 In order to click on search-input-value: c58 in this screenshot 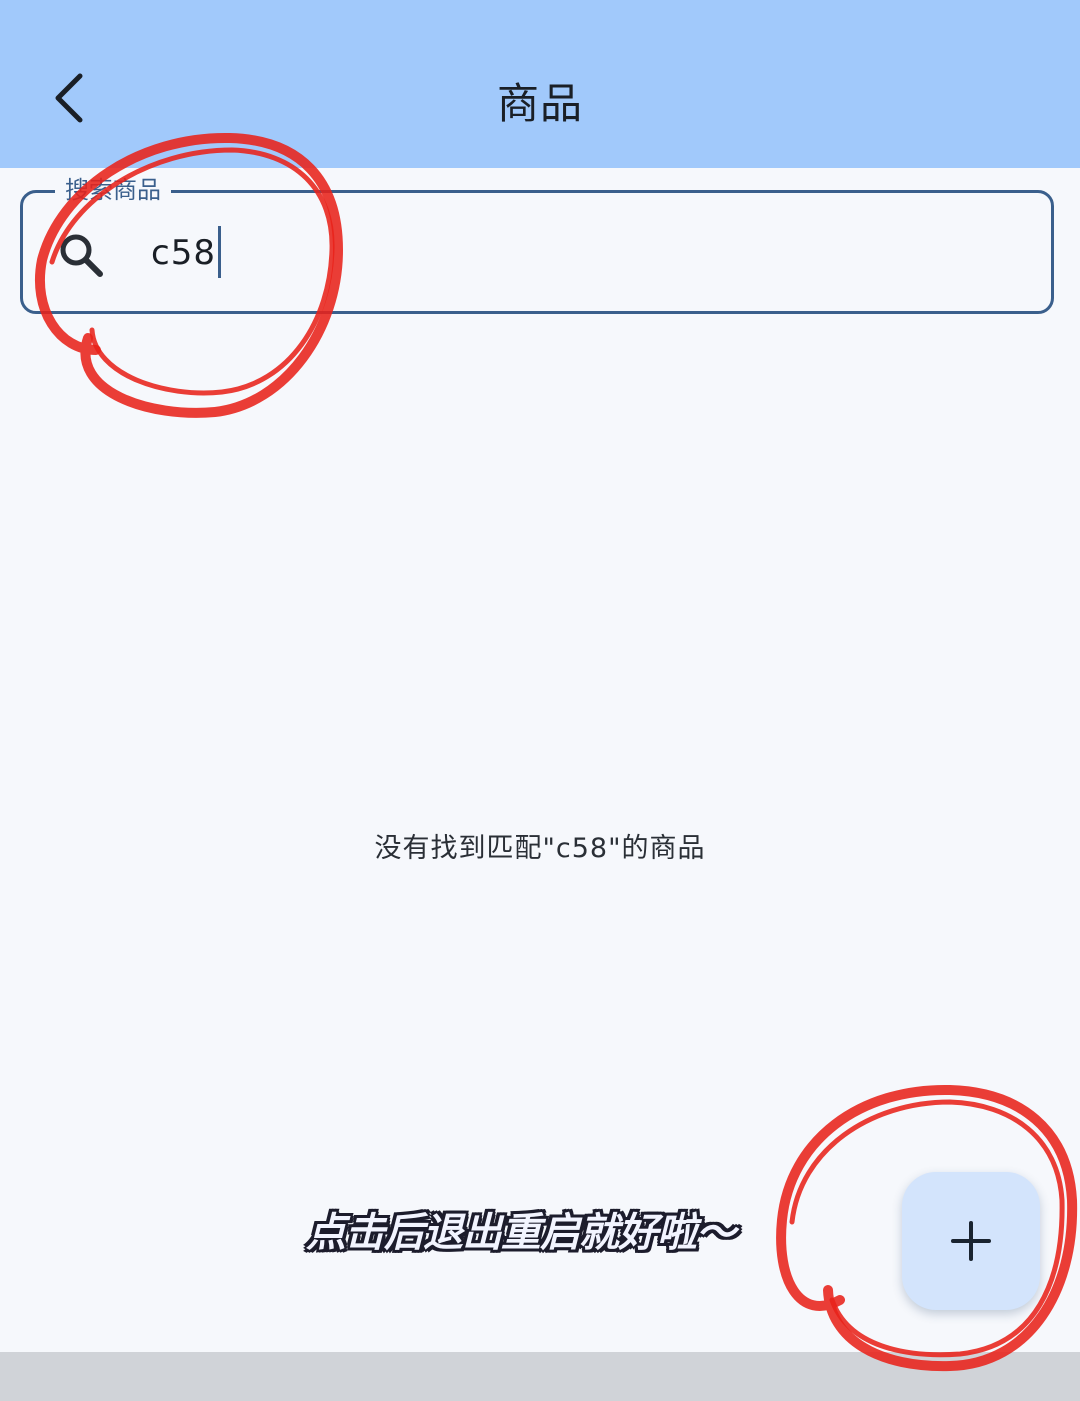, I will do `click(183, 253)`.